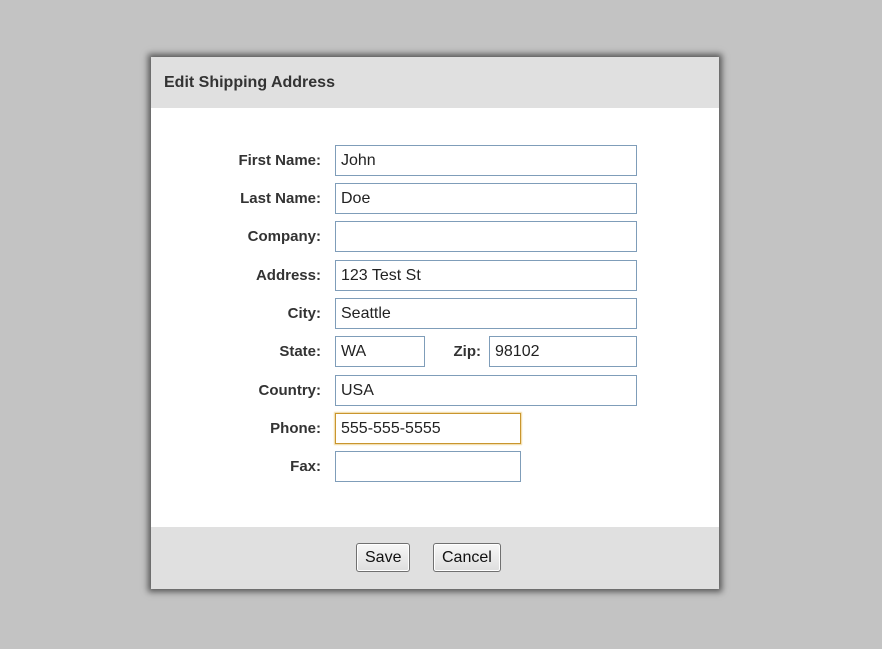 The width and height of the screenshot is (882, 649). I want to click on company-field, so click(486, 236).